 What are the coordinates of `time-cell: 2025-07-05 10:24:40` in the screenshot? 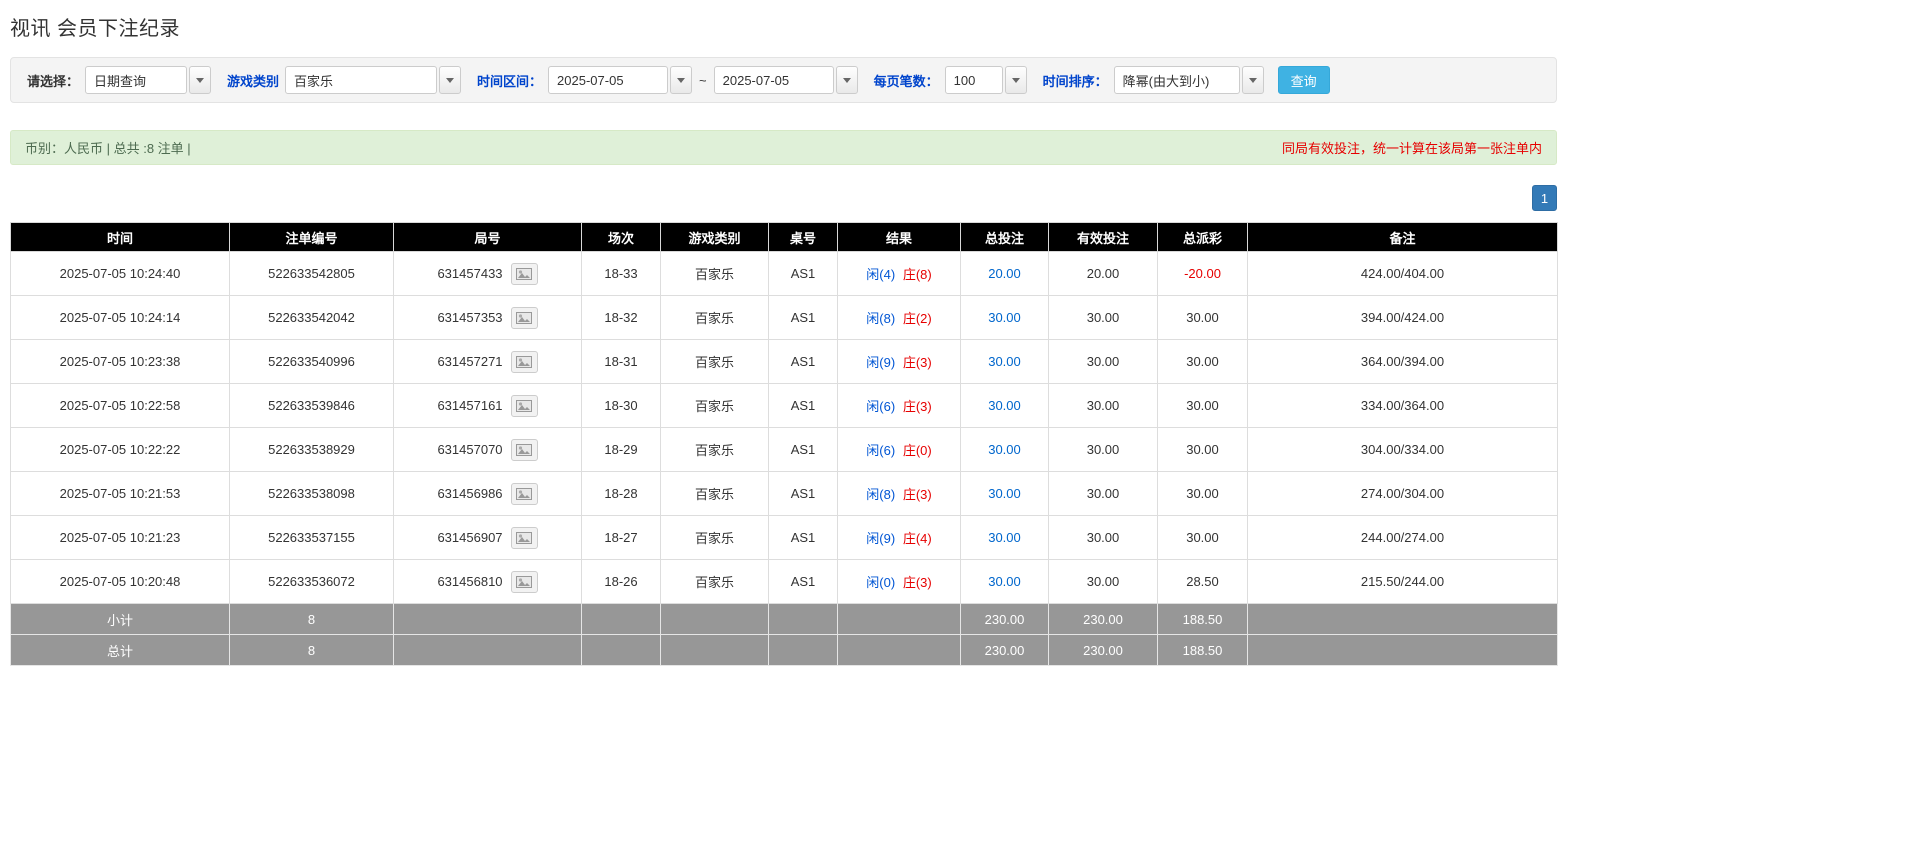 It's located at (120, 273).